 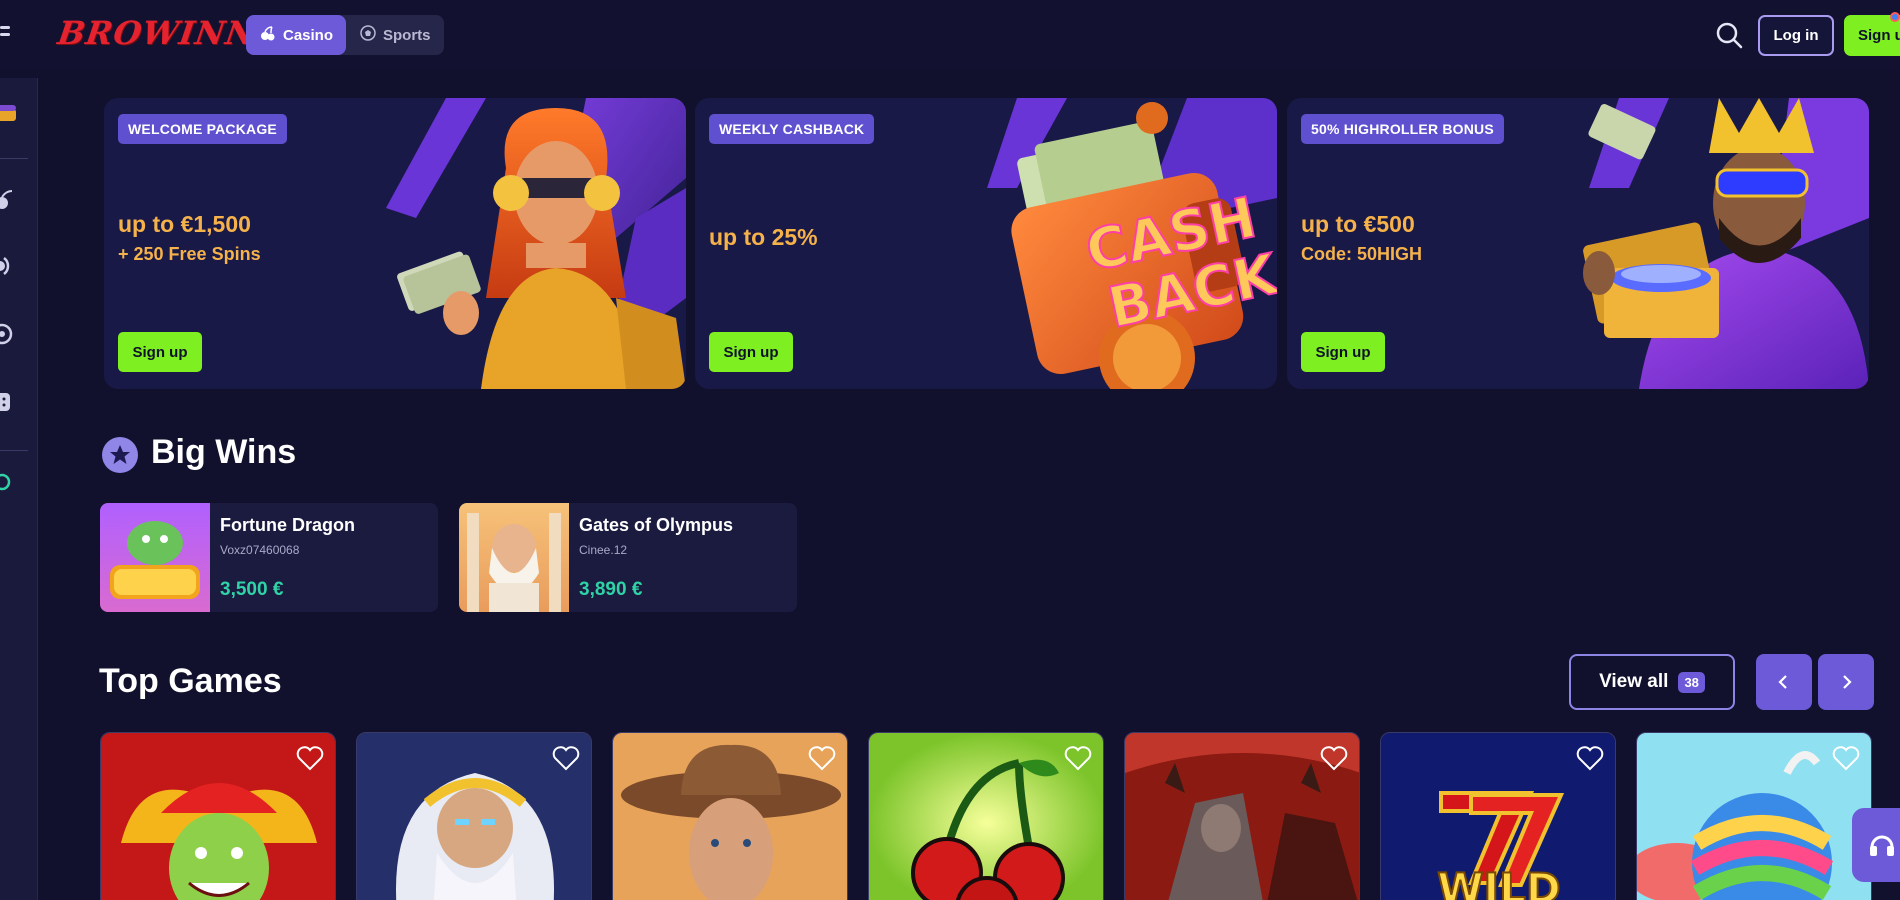 I want to click on win-username: Voxz07460068, so click(x=260, y=550).